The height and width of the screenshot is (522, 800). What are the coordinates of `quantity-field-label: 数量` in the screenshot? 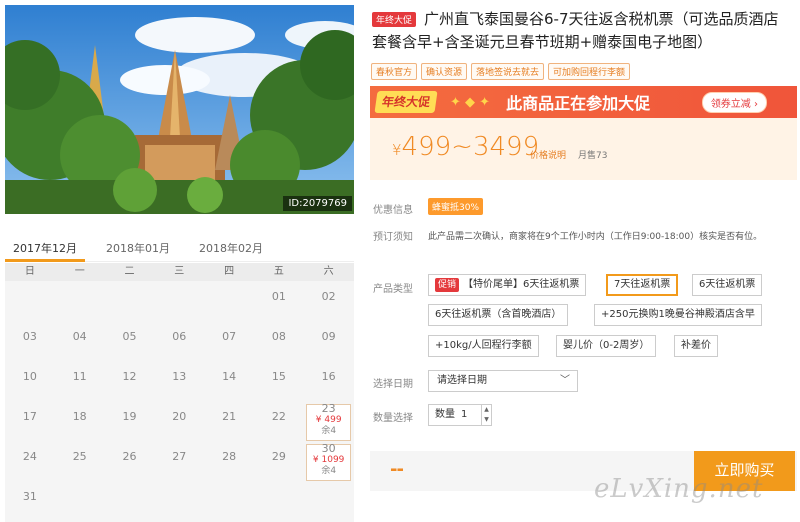 It's located at (445, 414).